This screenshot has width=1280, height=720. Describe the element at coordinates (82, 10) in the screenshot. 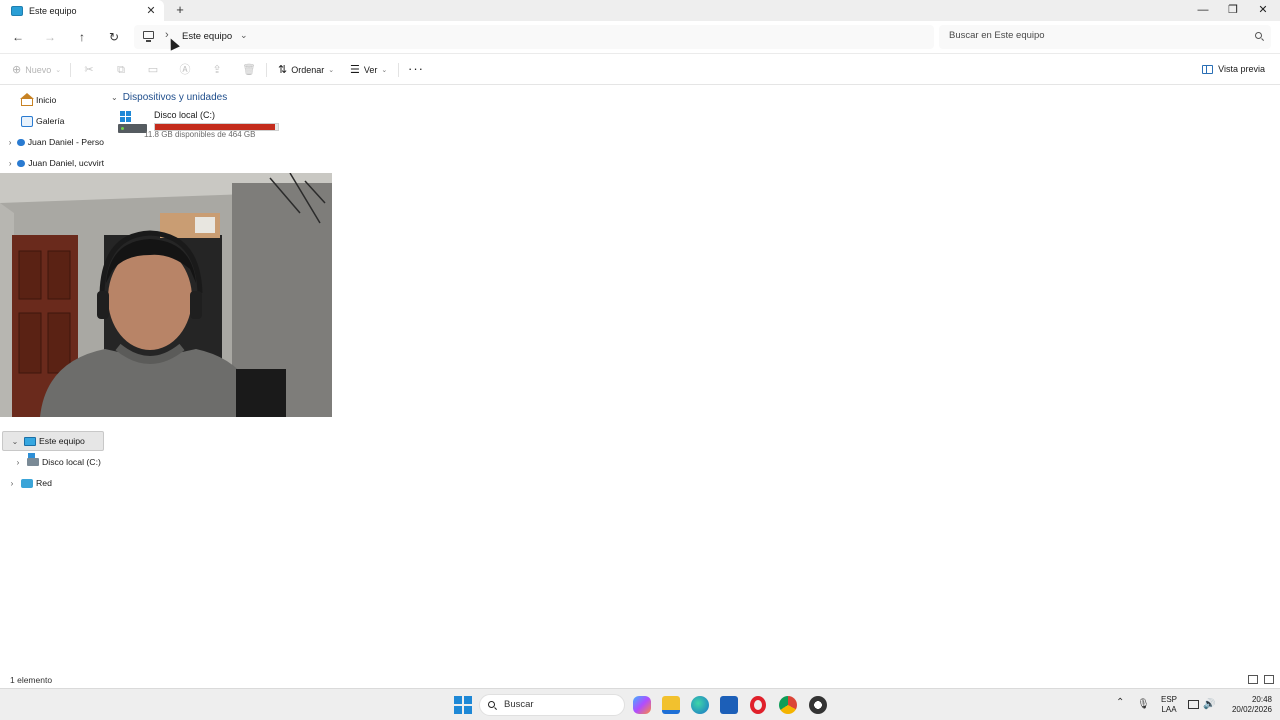

I see `tab-este-equipo: Este equipo ✕` at that location.